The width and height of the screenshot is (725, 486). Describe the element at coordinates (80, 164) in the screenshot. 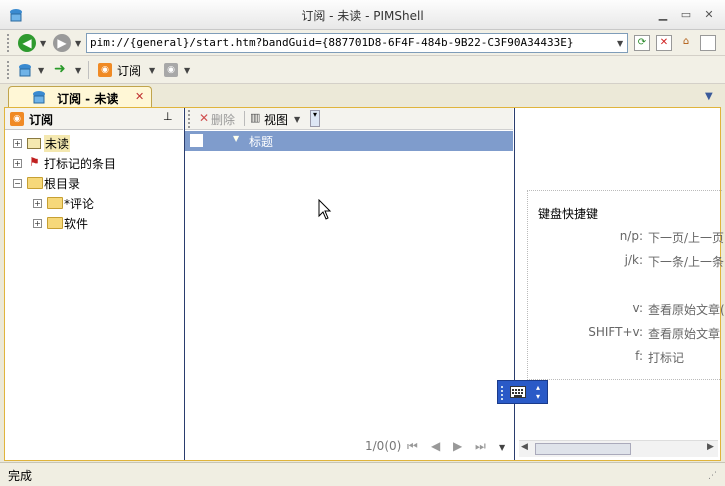

I see `tree-item-label: 打标记的条目` at that location.